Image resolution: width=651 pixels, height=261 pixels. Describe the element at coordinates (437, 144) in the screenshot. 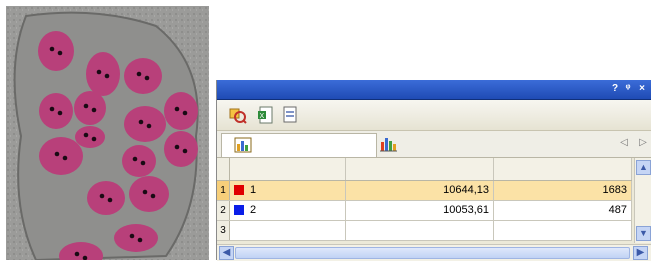

I see `tab-chart` at that location.